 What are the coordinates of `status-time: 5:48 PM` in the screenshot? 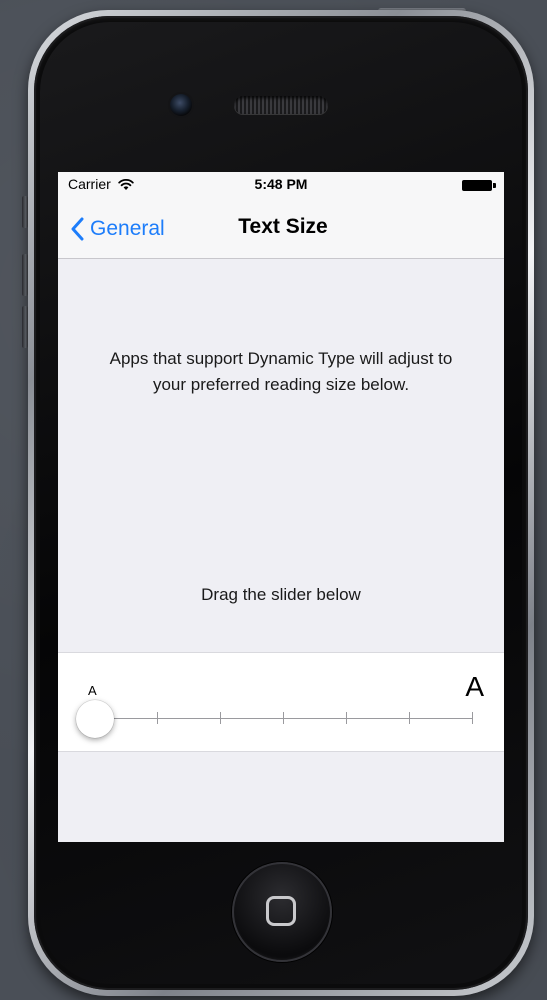 It's located at (281, 184).